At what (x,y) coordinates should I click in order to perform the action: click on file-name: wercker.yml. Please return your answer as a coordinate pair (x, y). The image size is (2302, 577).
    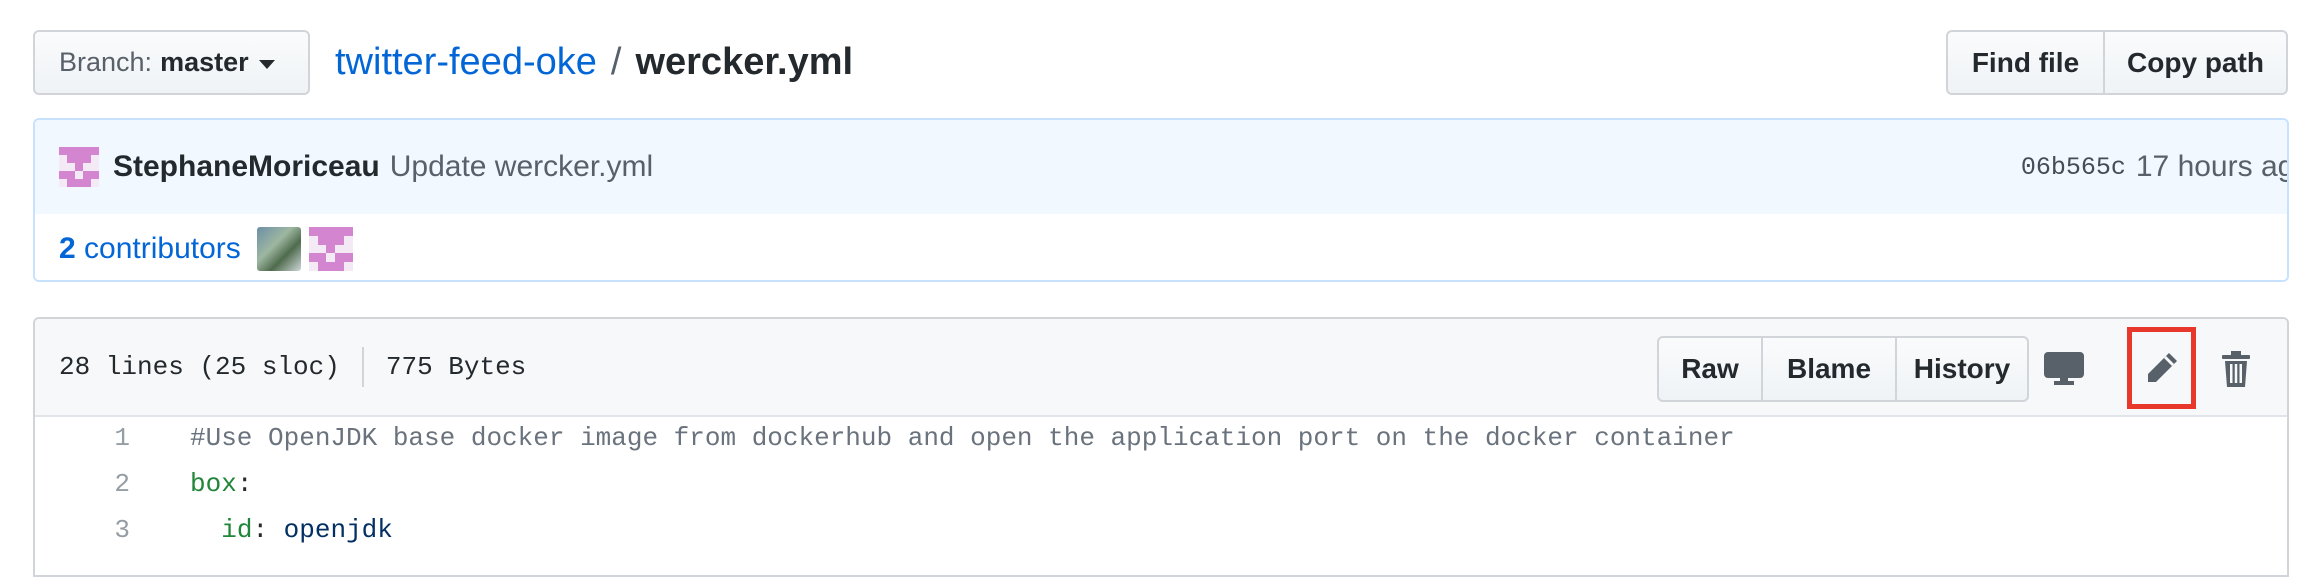
    Looking at the image, I should click on (744, 61).